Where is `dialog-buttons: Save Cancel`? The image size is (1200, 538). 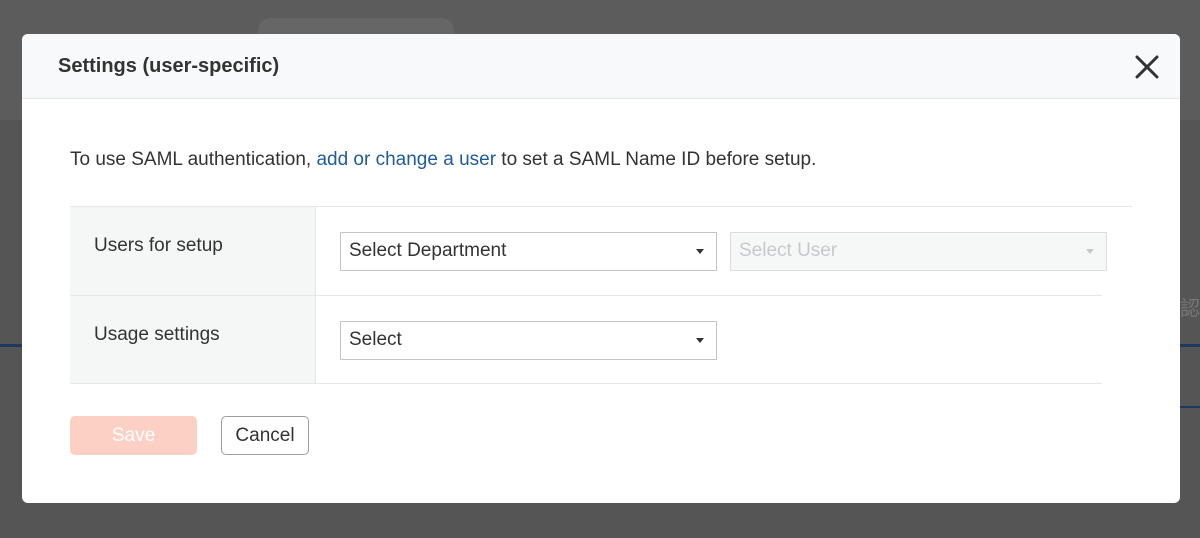 dialog-buttons: Save Cancel is located at coordinates (189, 435).